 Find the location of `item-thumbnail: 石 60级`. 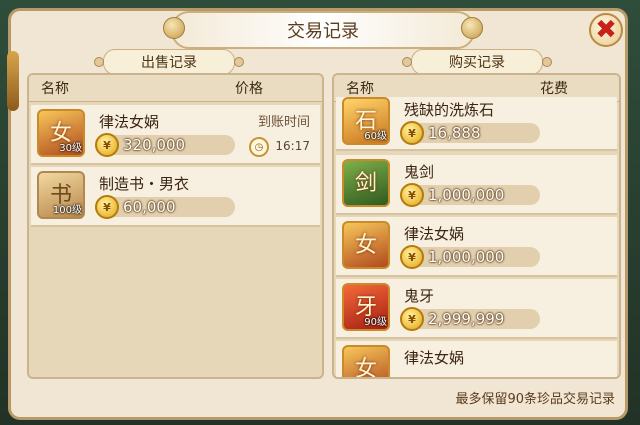

item-thumbnail: 石 60级 is located at coordinates (366, 121).